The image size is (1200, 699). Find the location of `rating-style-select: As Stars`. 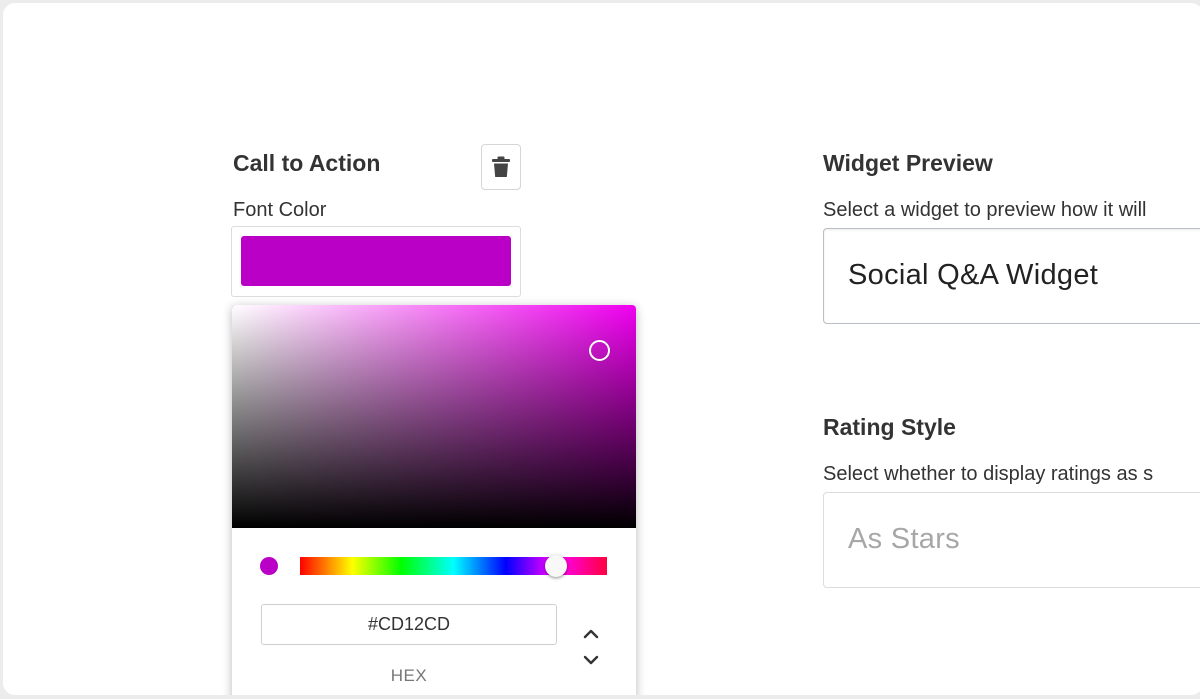

rating-style-select: As Stars is located at coordinates (1011, 540).